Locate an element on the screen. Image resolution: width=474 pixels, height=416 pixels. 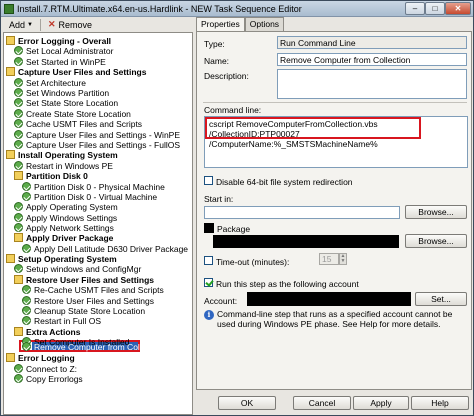
tree-item-label: Cache USMT Files and Scripts is located at coordinates (84, 123).